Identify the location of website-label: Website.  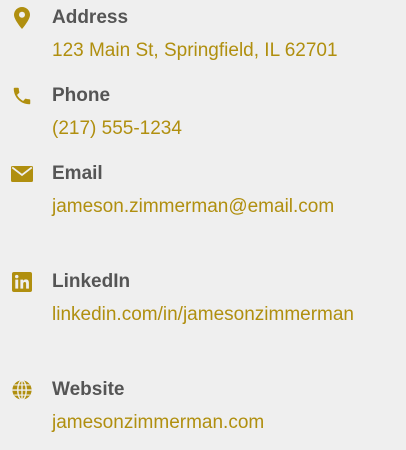
(88, 389).